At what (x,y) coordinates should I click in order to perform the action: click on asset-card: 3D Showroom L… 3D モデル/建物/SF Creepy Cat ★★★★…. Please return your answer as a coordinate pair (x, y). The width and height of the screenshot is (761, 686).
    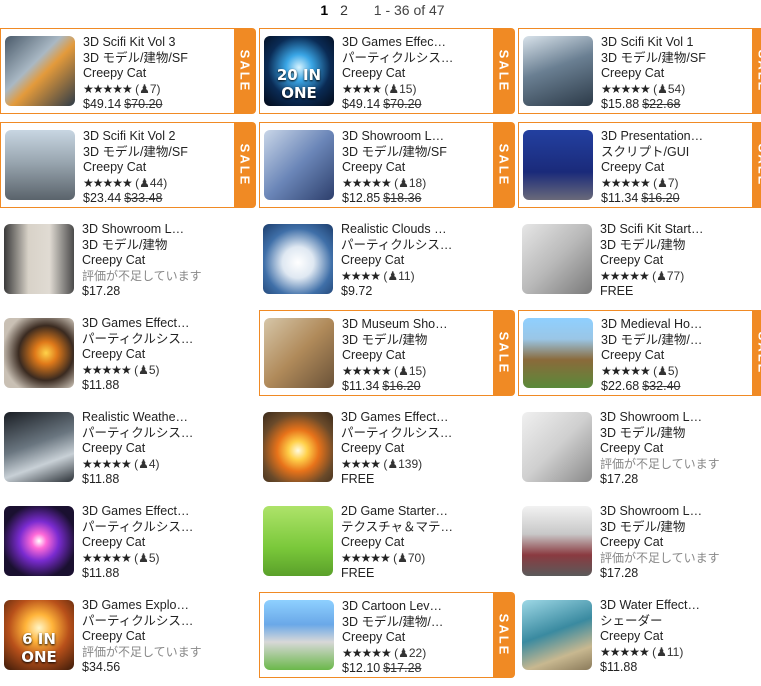
    Looking at the image, I should click on (387, 165).